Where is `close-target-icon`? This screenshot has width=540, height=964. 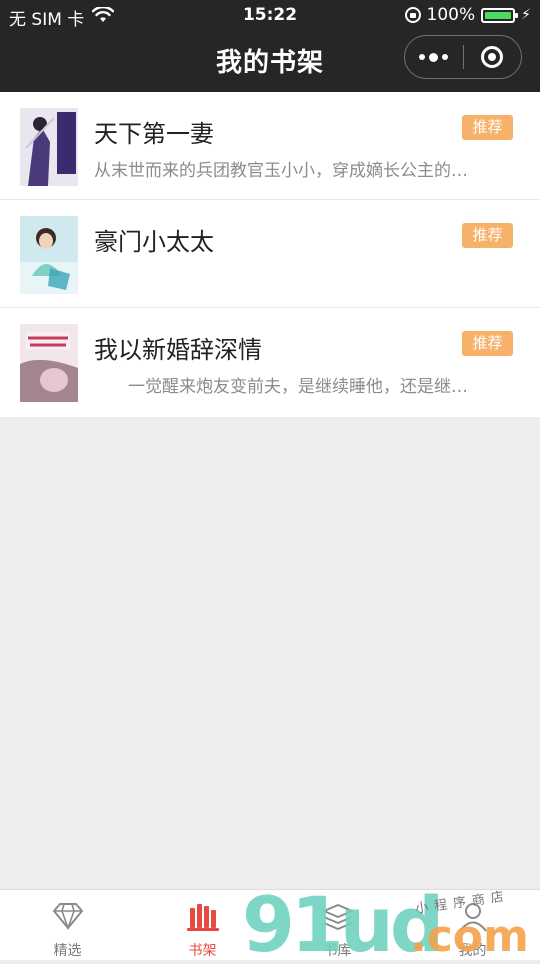 close-target-icon is located at coordinates (492, 57).